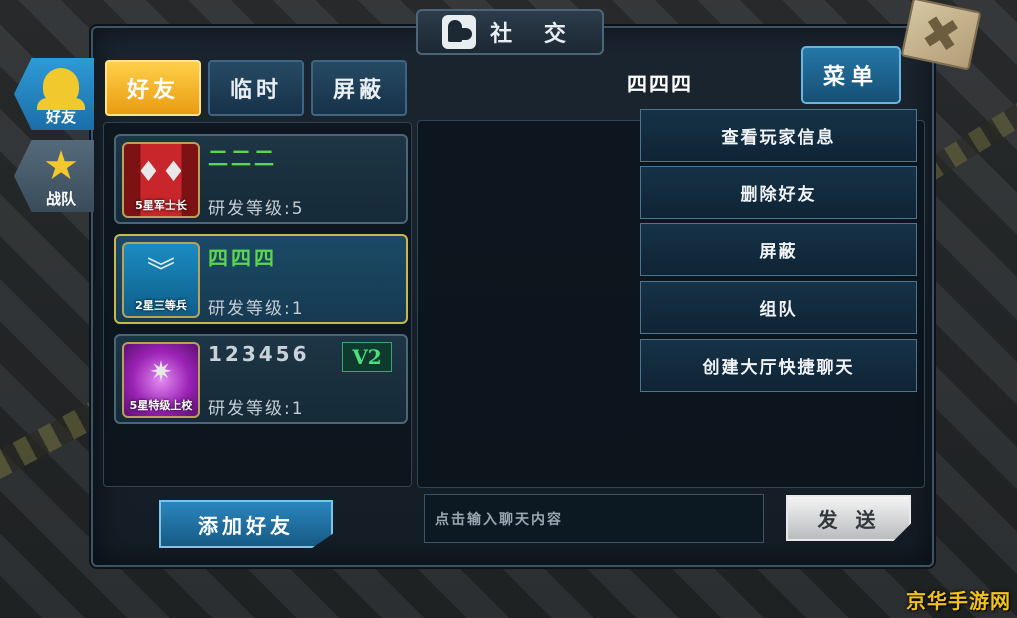  What do you see at coordinates (261, 179) in the screenshot?
I see `friend-row: ♦♦ 5星军士长 二二二 研发等级:5` at bounding box center [261, 179].